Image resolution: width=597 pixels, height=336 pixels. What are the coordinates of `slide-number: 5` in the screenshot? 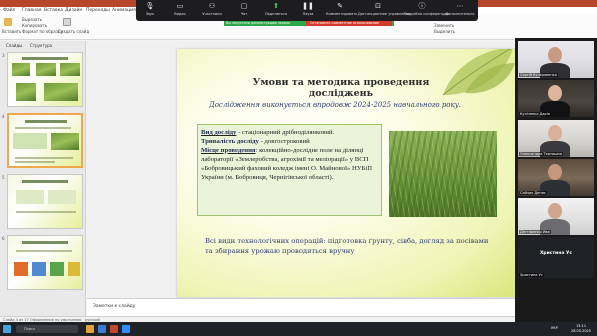 It's located at (3, 177).